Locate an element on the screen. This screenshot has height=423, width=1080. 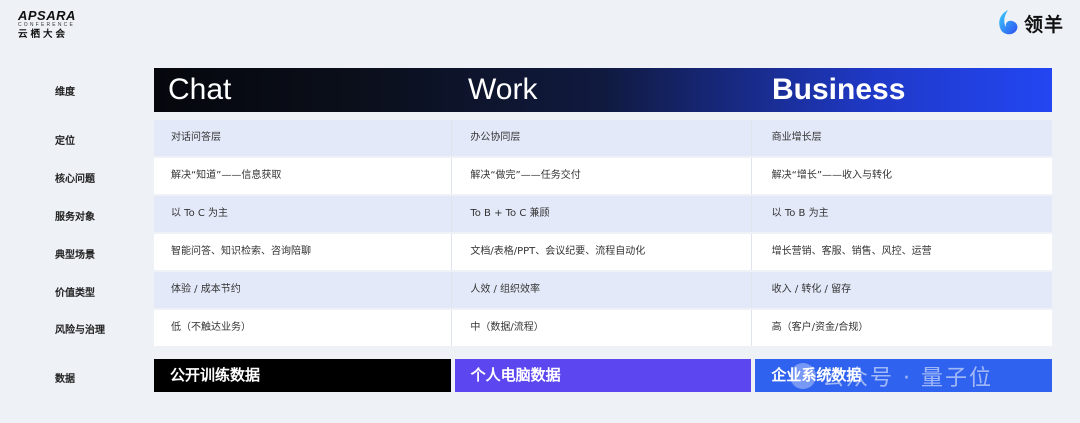
apsara-conference-logo: APSARA CONFERENCE 云栖大会 is located at coordinates (58, 25).